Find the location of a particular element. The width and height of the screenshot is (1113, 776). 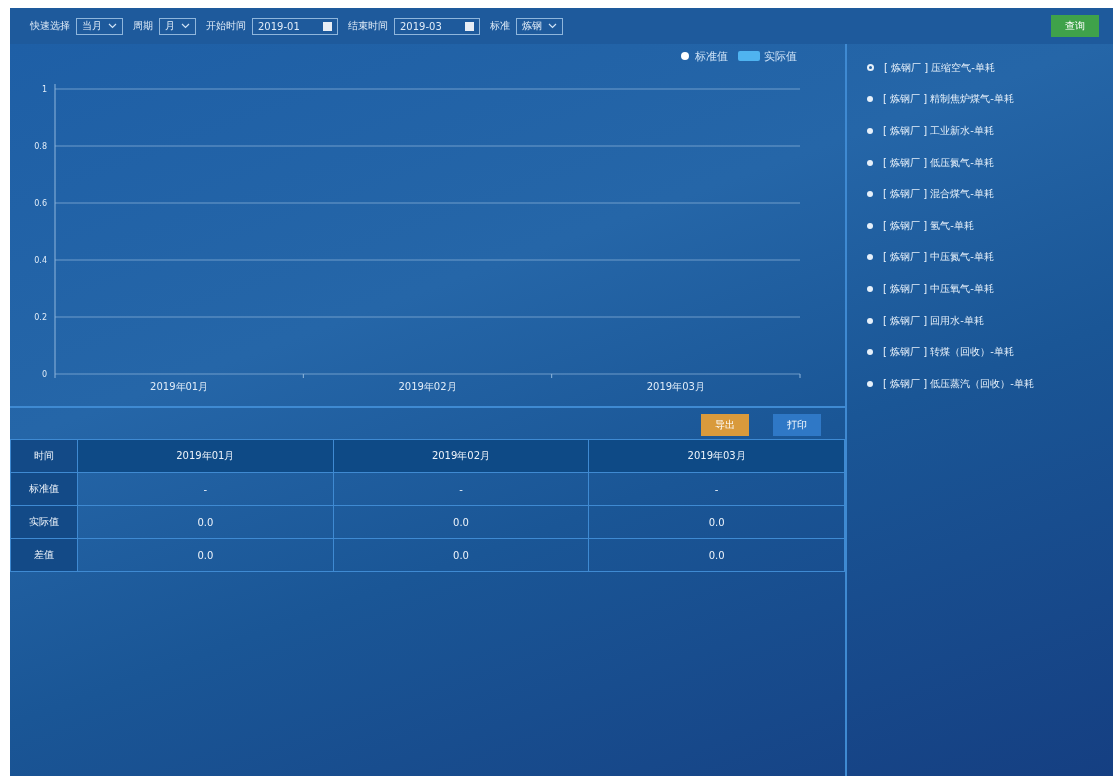

date-field: 2019-03 is located at coordinates (437, 26).